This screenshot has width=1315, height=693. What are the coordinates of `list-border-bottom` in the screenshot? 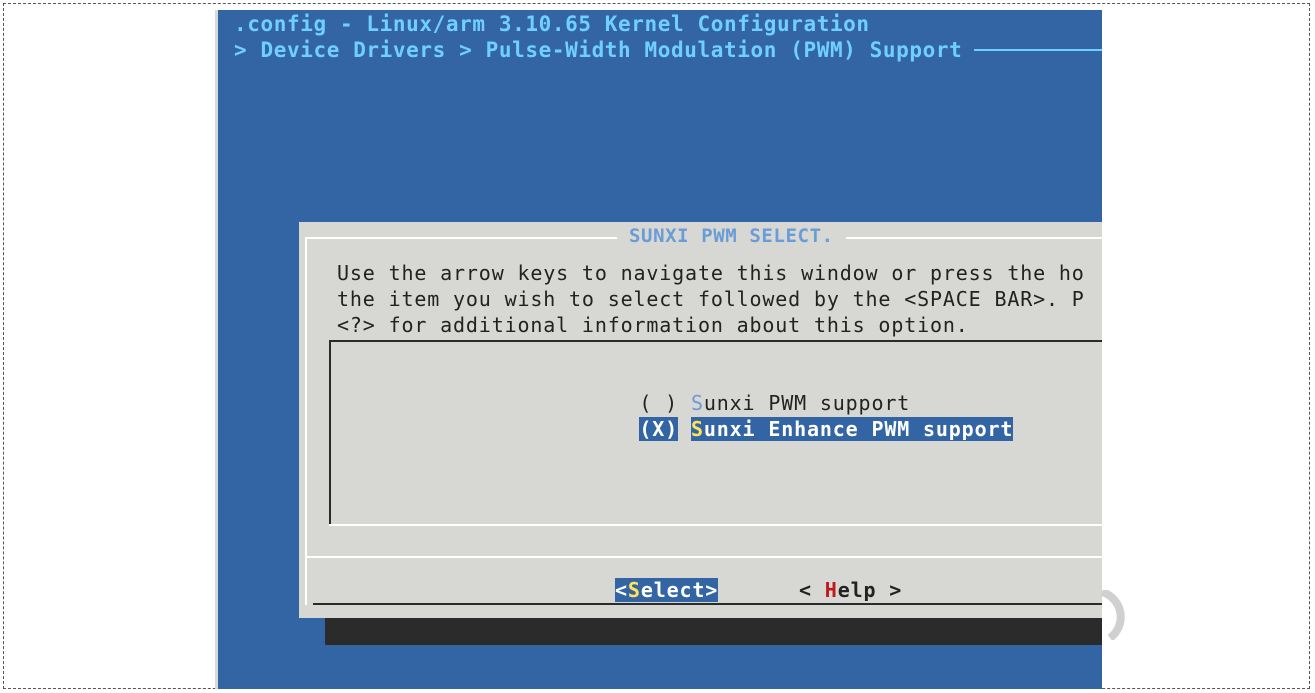 It's located at (715, 525).